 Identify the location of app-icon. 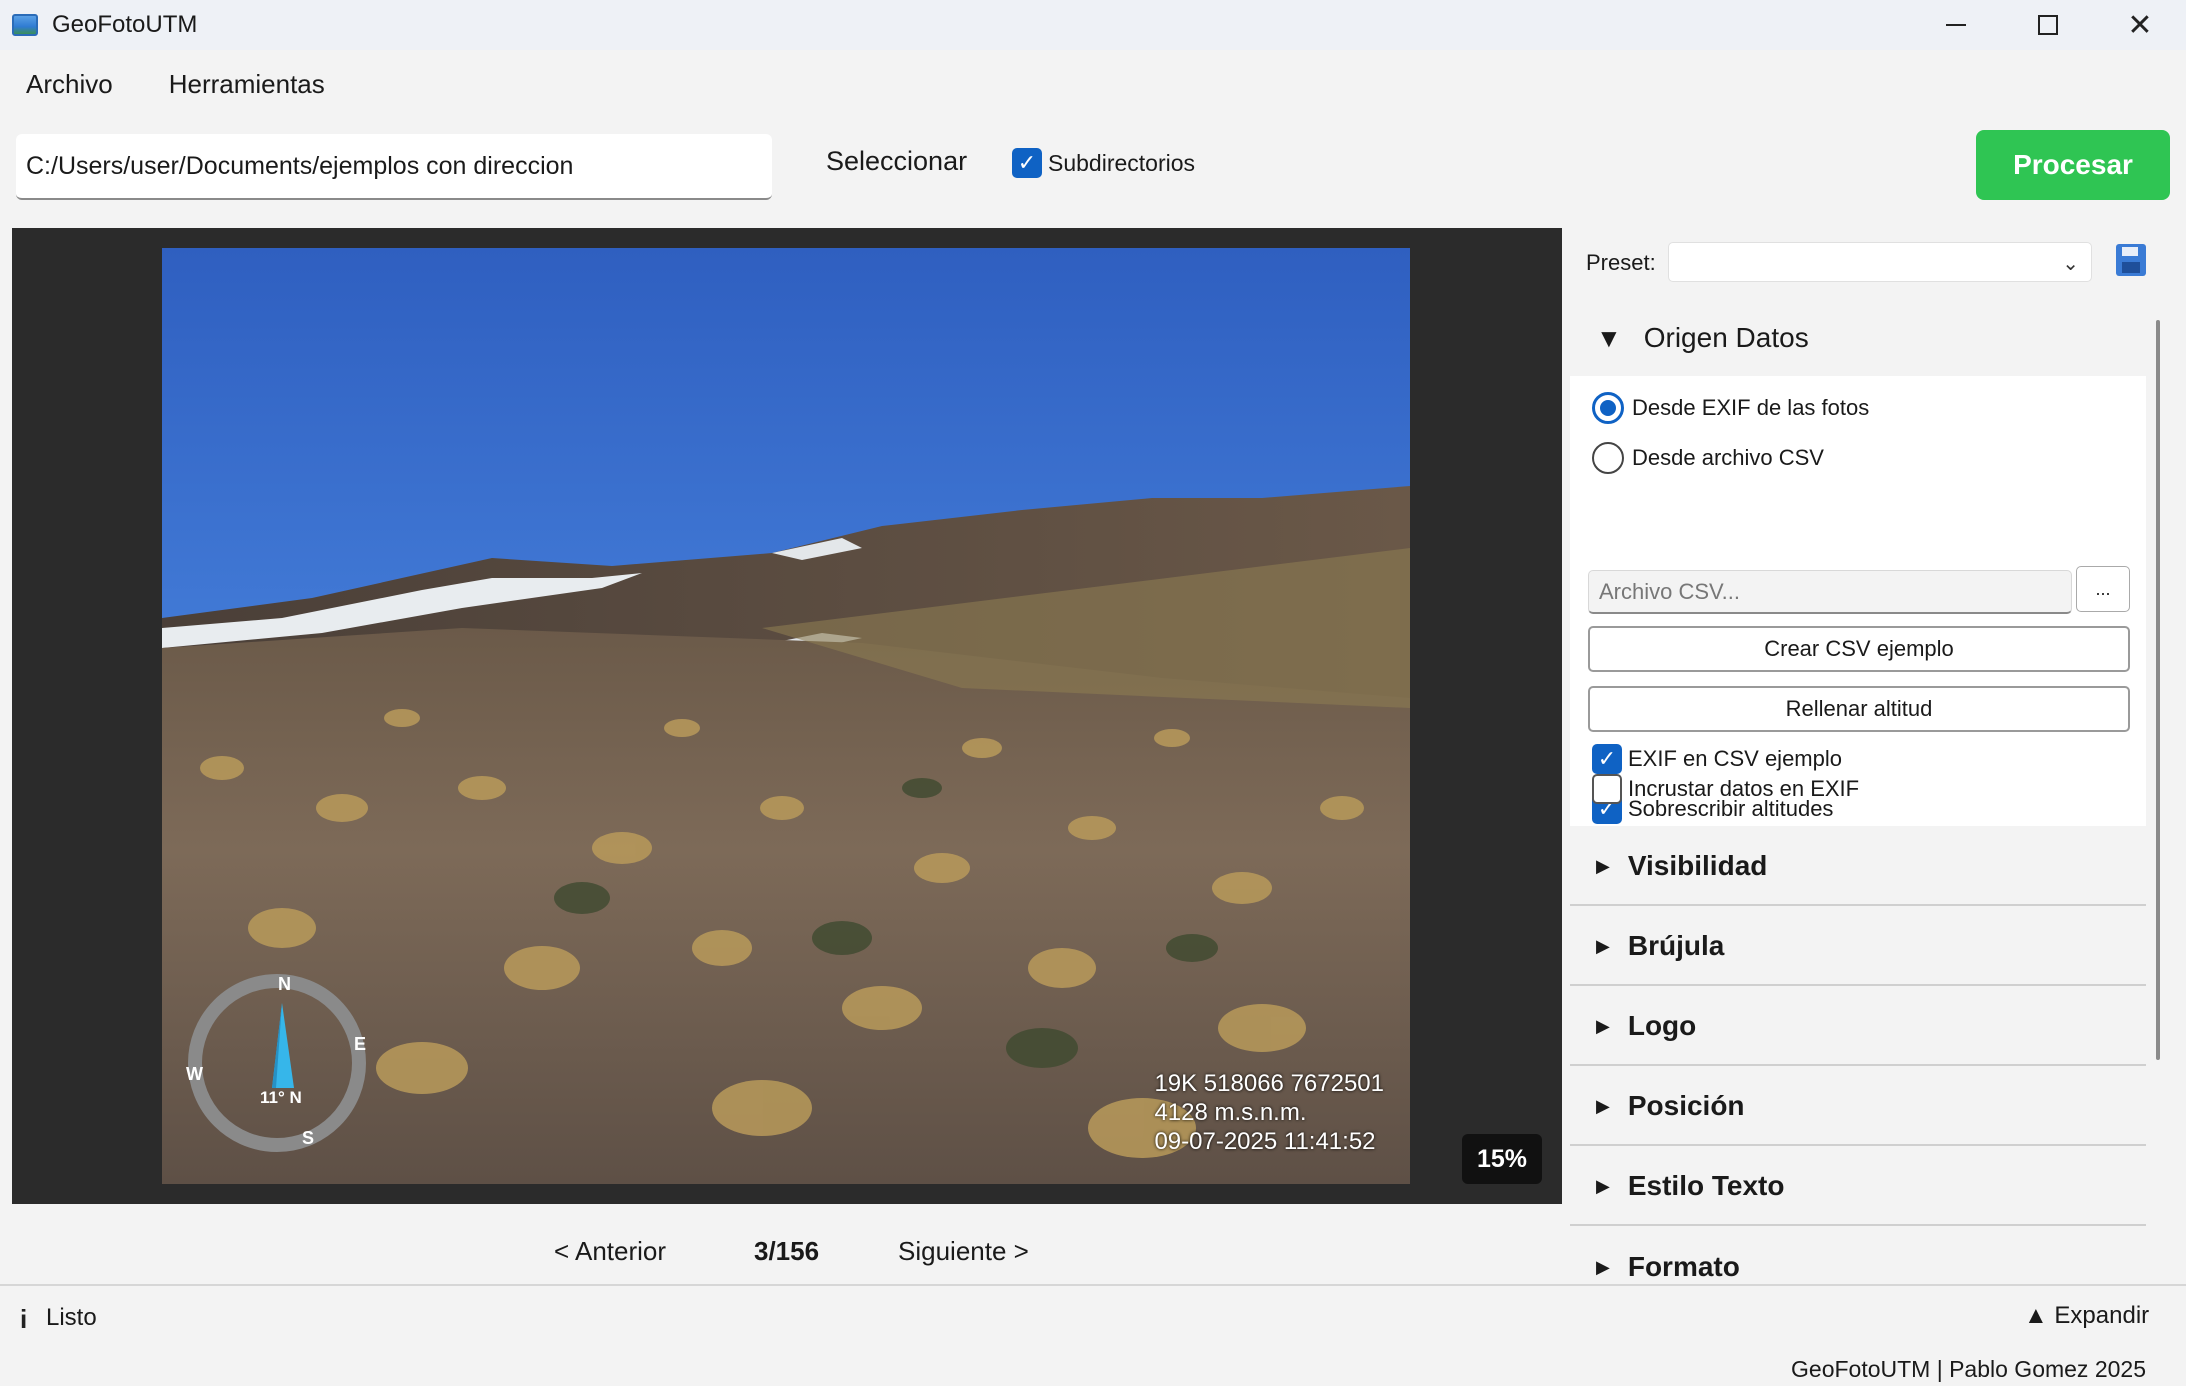
(25, 25).